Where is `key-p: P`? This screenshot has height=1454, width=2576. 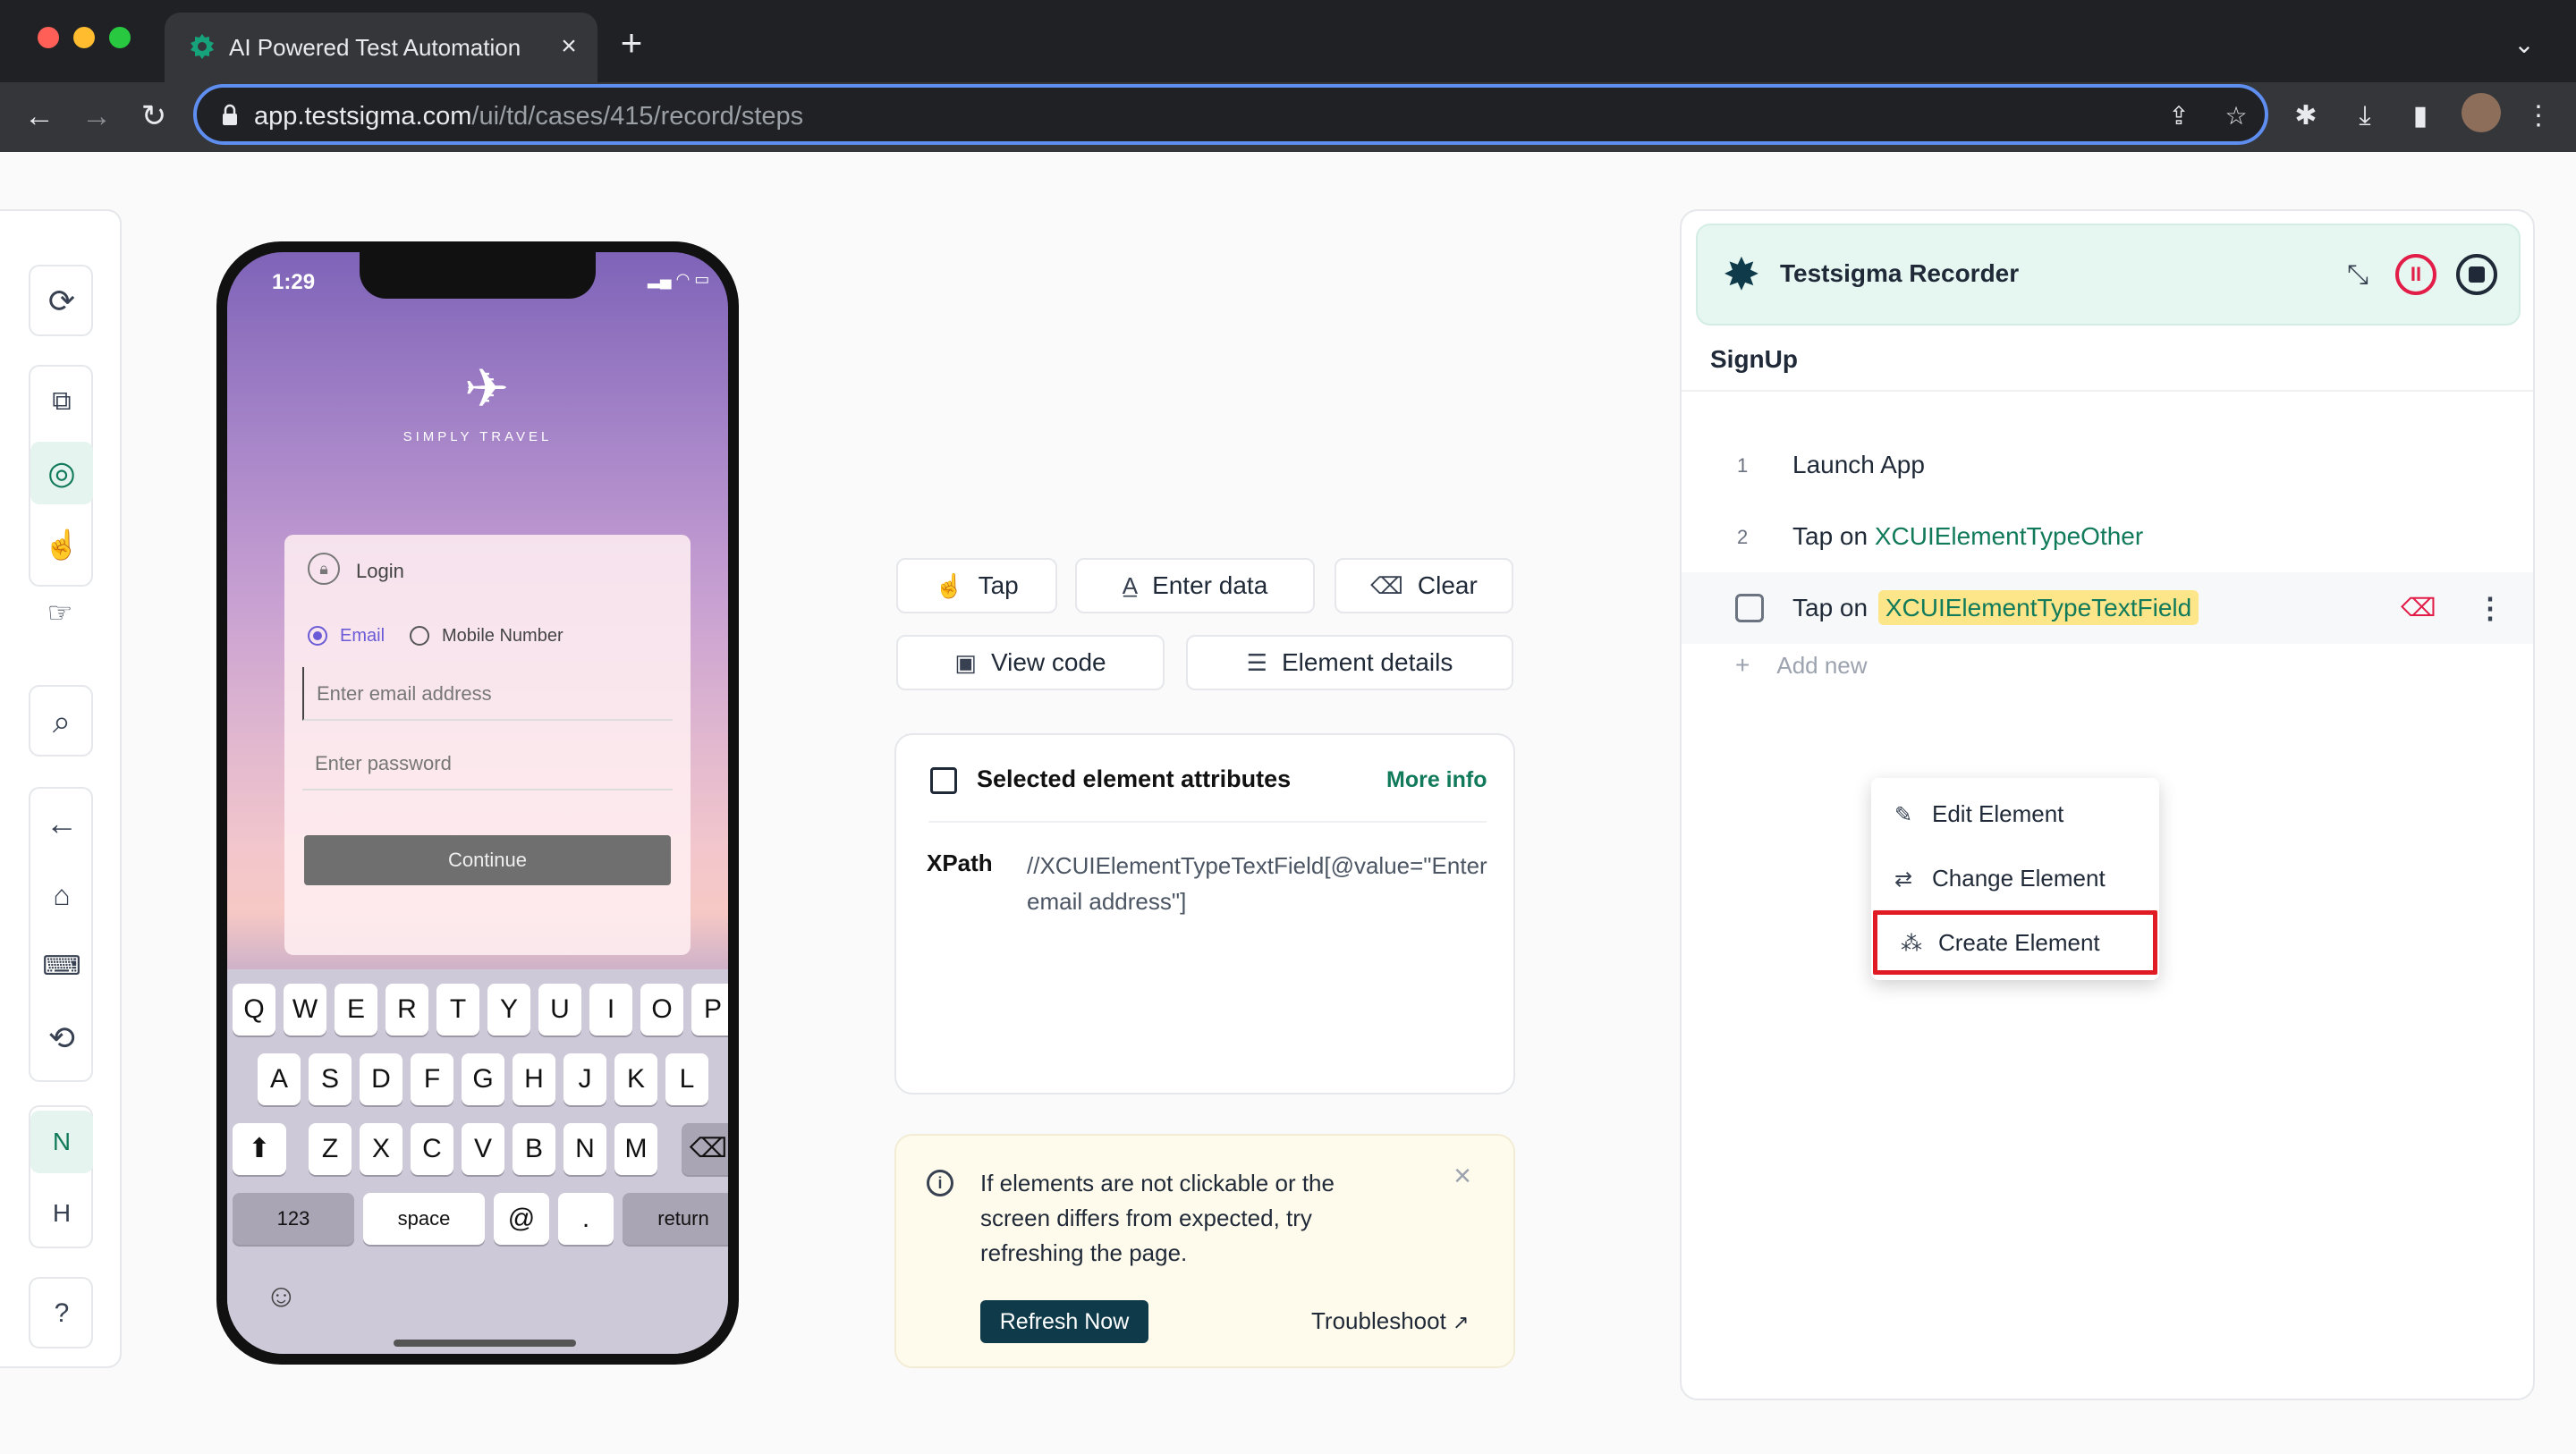
key-p: P is located at coordinates (709, 1010).